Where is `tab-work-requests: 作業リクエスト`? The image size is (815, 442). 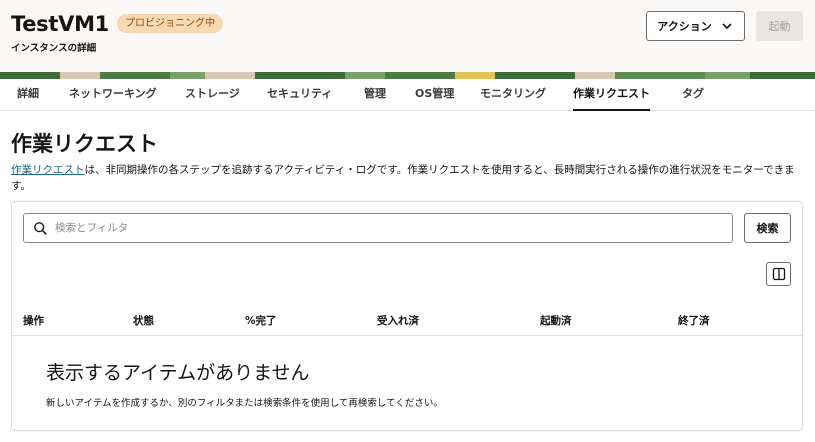
tab-work-requests: 作業リクエスト is located at coordinates (611, 95).